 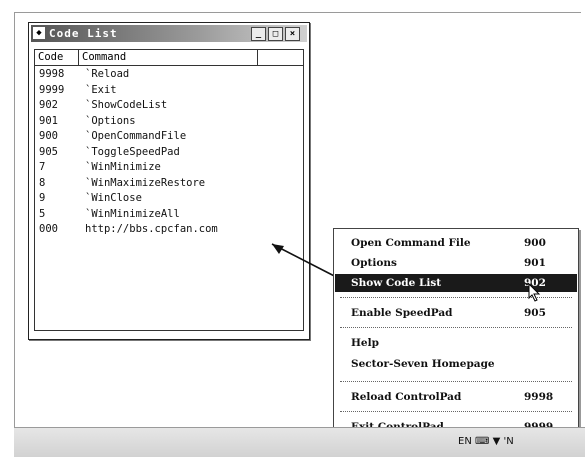 I want to click on menu-item-options: Options 901, so click(x=456, y=263).